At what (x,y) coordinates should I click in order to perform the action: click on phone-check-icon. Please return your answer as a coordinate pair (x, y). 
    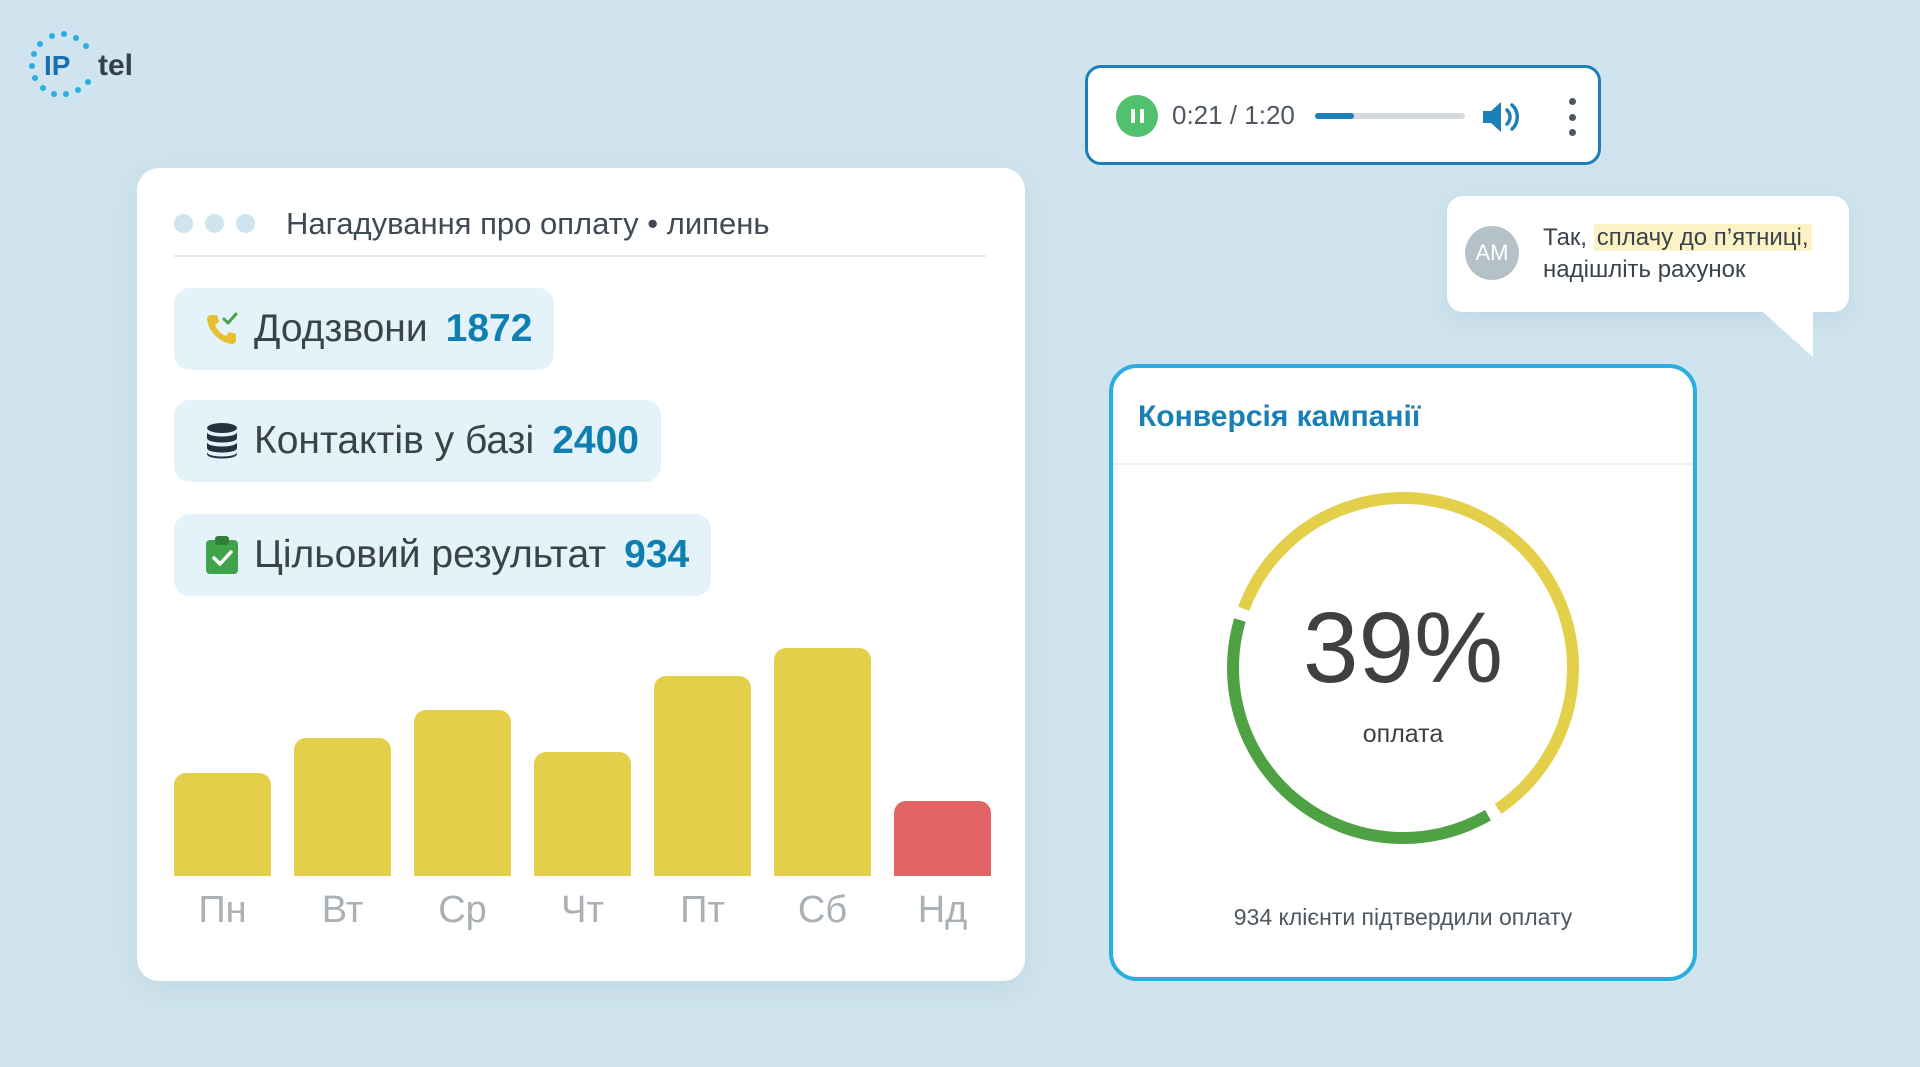
    Looking at the image, I should click on (222, 329).